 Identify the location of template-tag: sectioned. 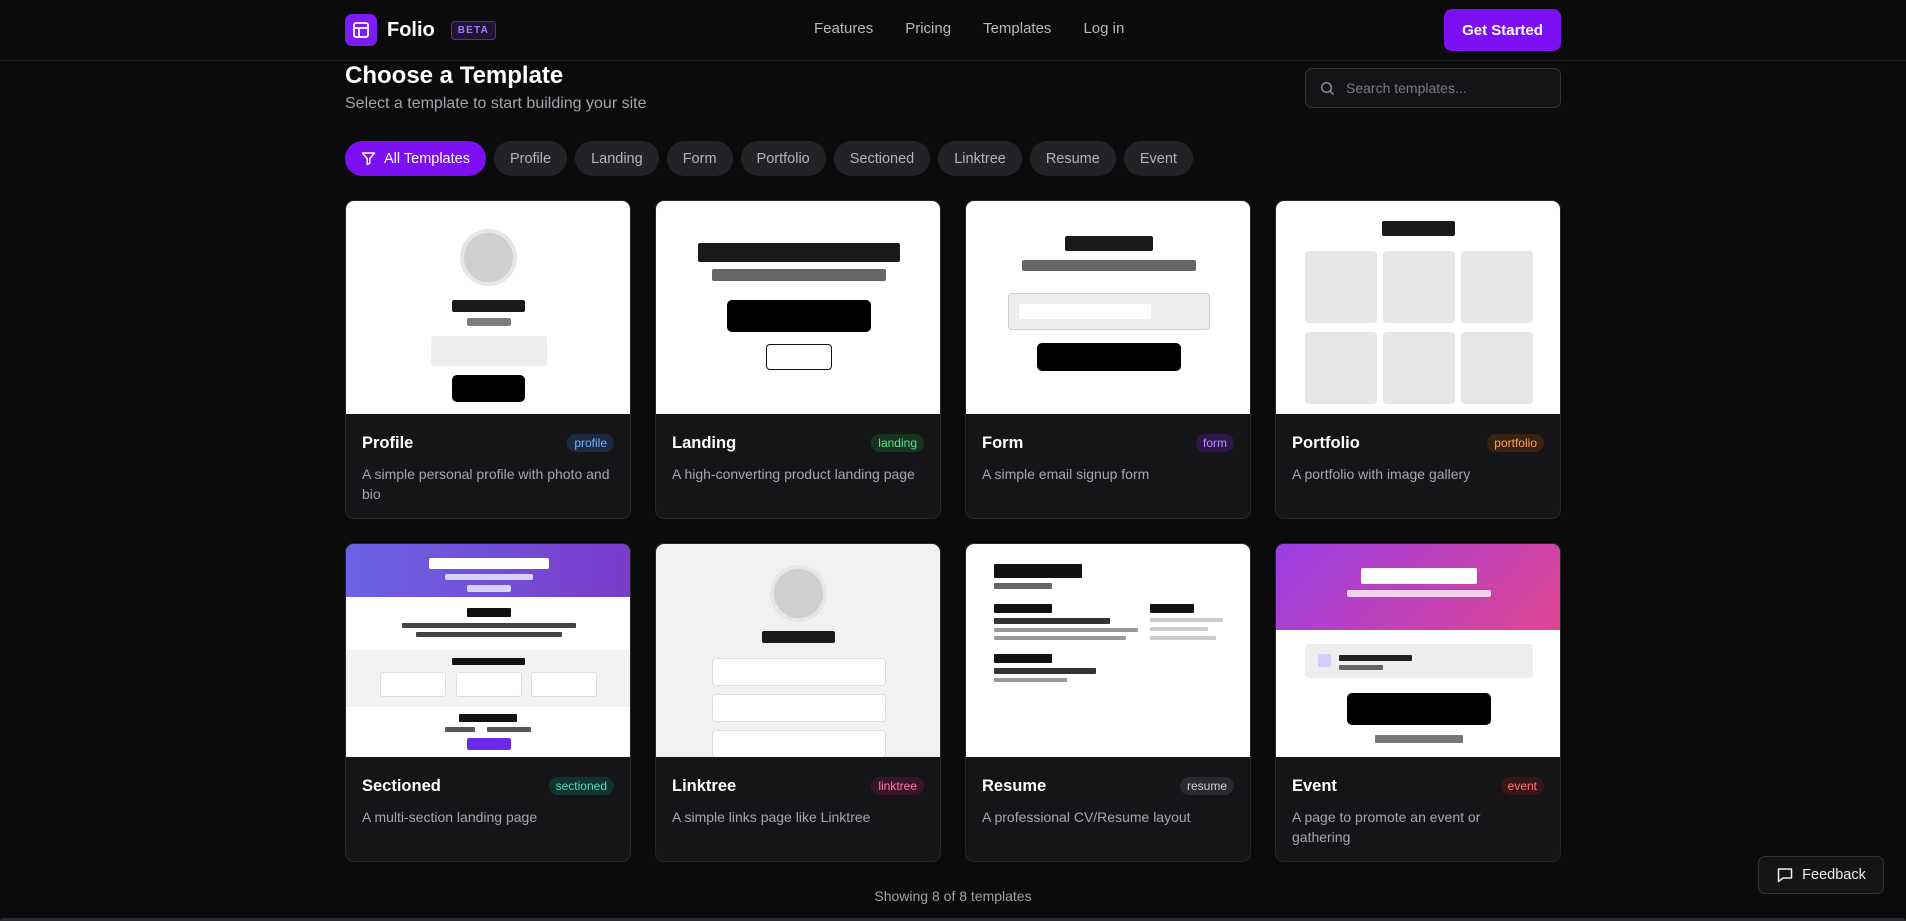
(581, 786).